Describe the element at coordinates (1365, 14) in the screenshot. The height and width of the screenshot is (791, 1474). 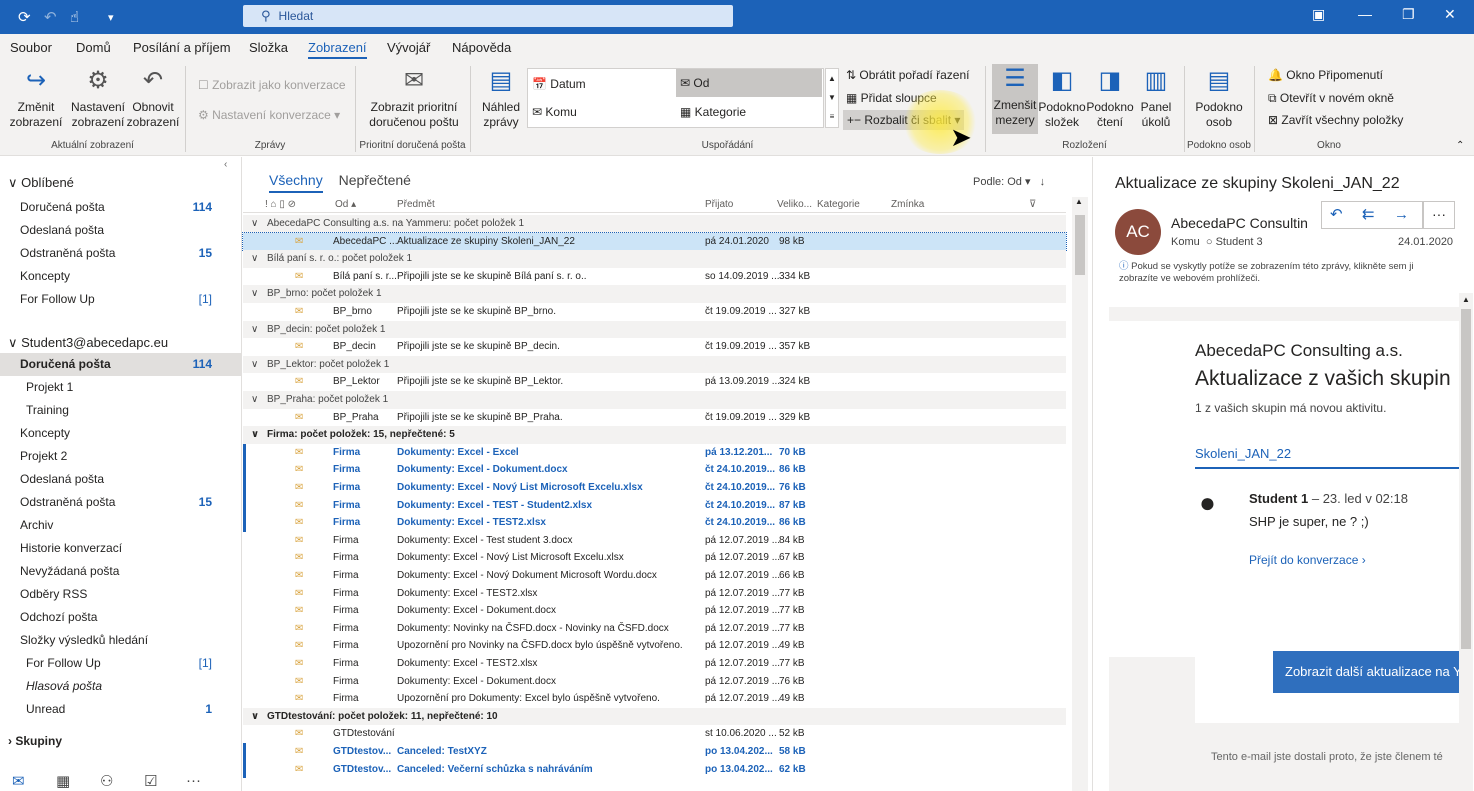
I see `minimize-button: —` at that location.